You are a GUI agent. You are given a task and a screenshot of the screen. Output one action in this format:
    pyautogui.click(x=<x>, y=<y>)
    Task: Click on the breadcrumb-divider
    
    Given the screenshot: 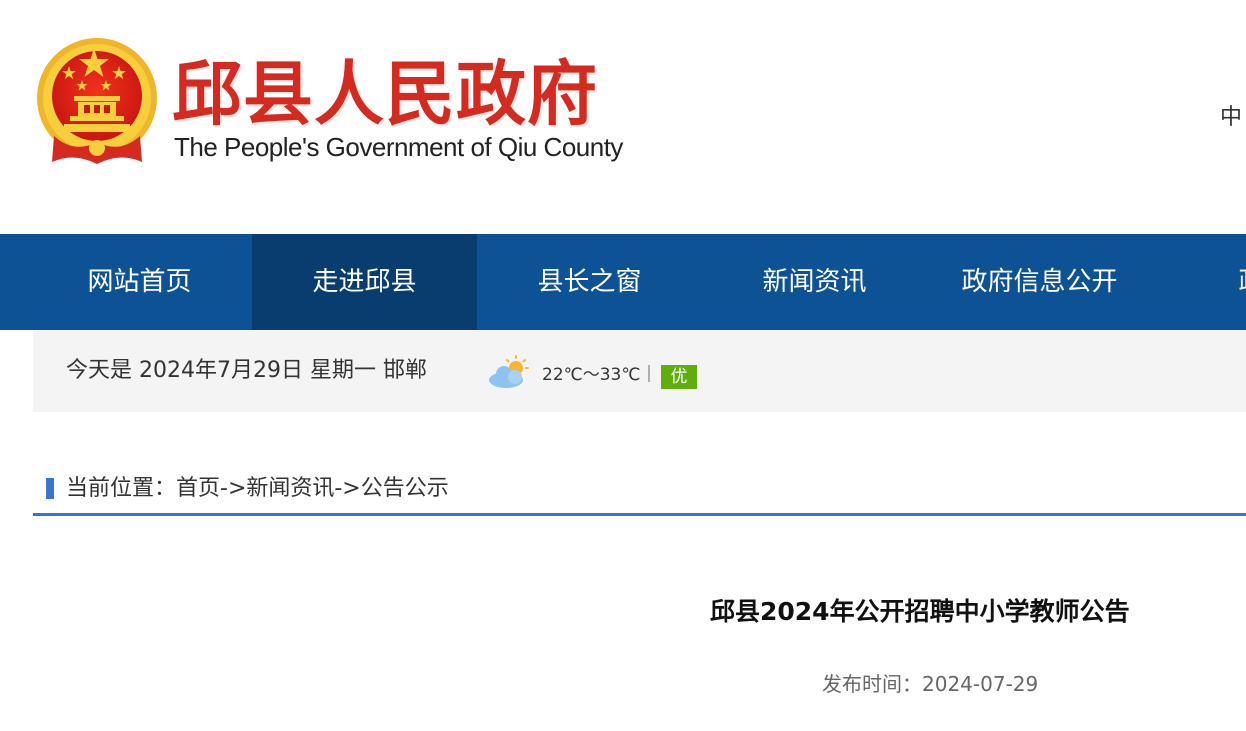 What is the action you would take?
    pyautogui.click(x=639, y=514)
    